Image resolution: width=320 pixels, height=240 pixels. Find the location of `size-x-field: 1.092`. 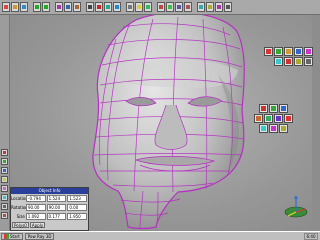

size-x-field: 1.092 is located at coordinates (35, 216).